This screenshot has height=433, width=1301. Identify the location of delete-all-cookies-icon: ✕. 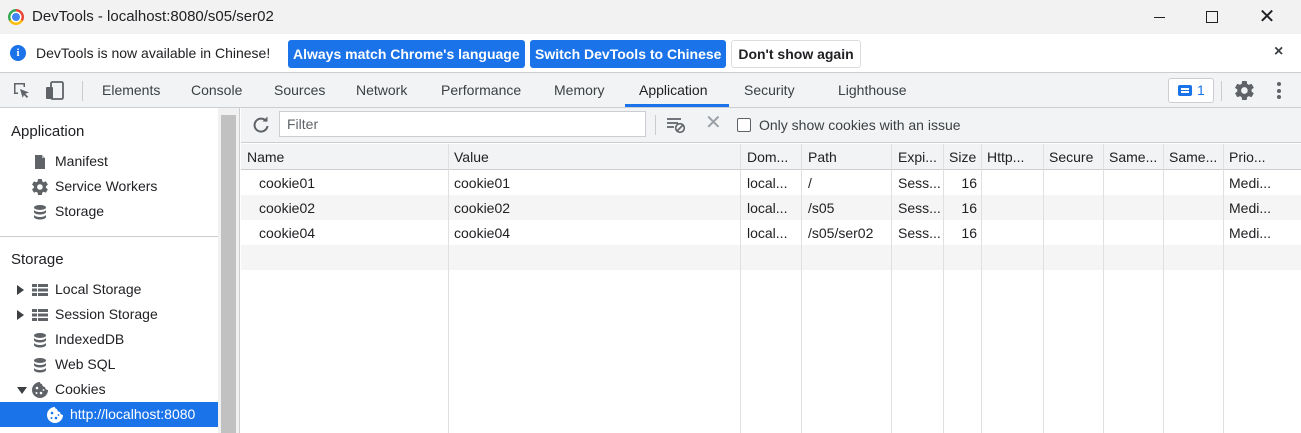
(713, 123).